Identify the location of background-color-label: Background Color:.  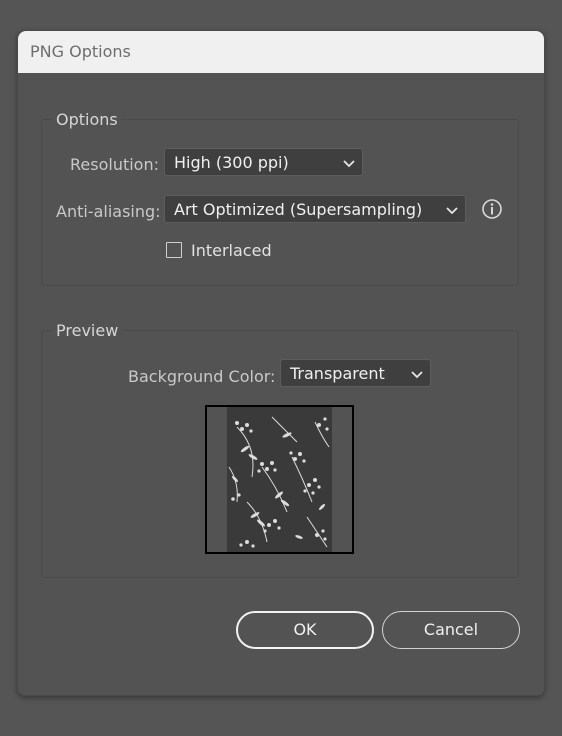
(202, 376).